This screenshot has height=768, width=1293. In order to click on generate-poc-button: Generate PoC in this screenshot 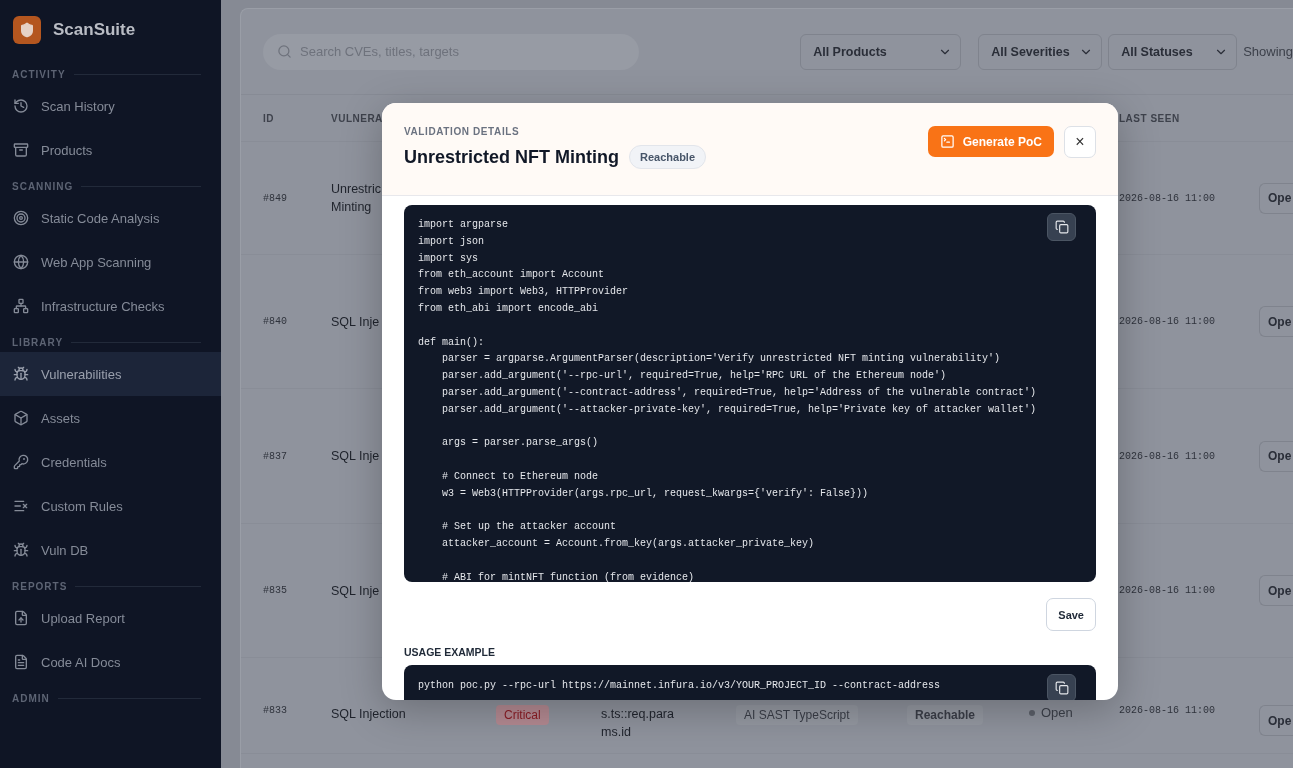, I will do `click(990, 141)`.